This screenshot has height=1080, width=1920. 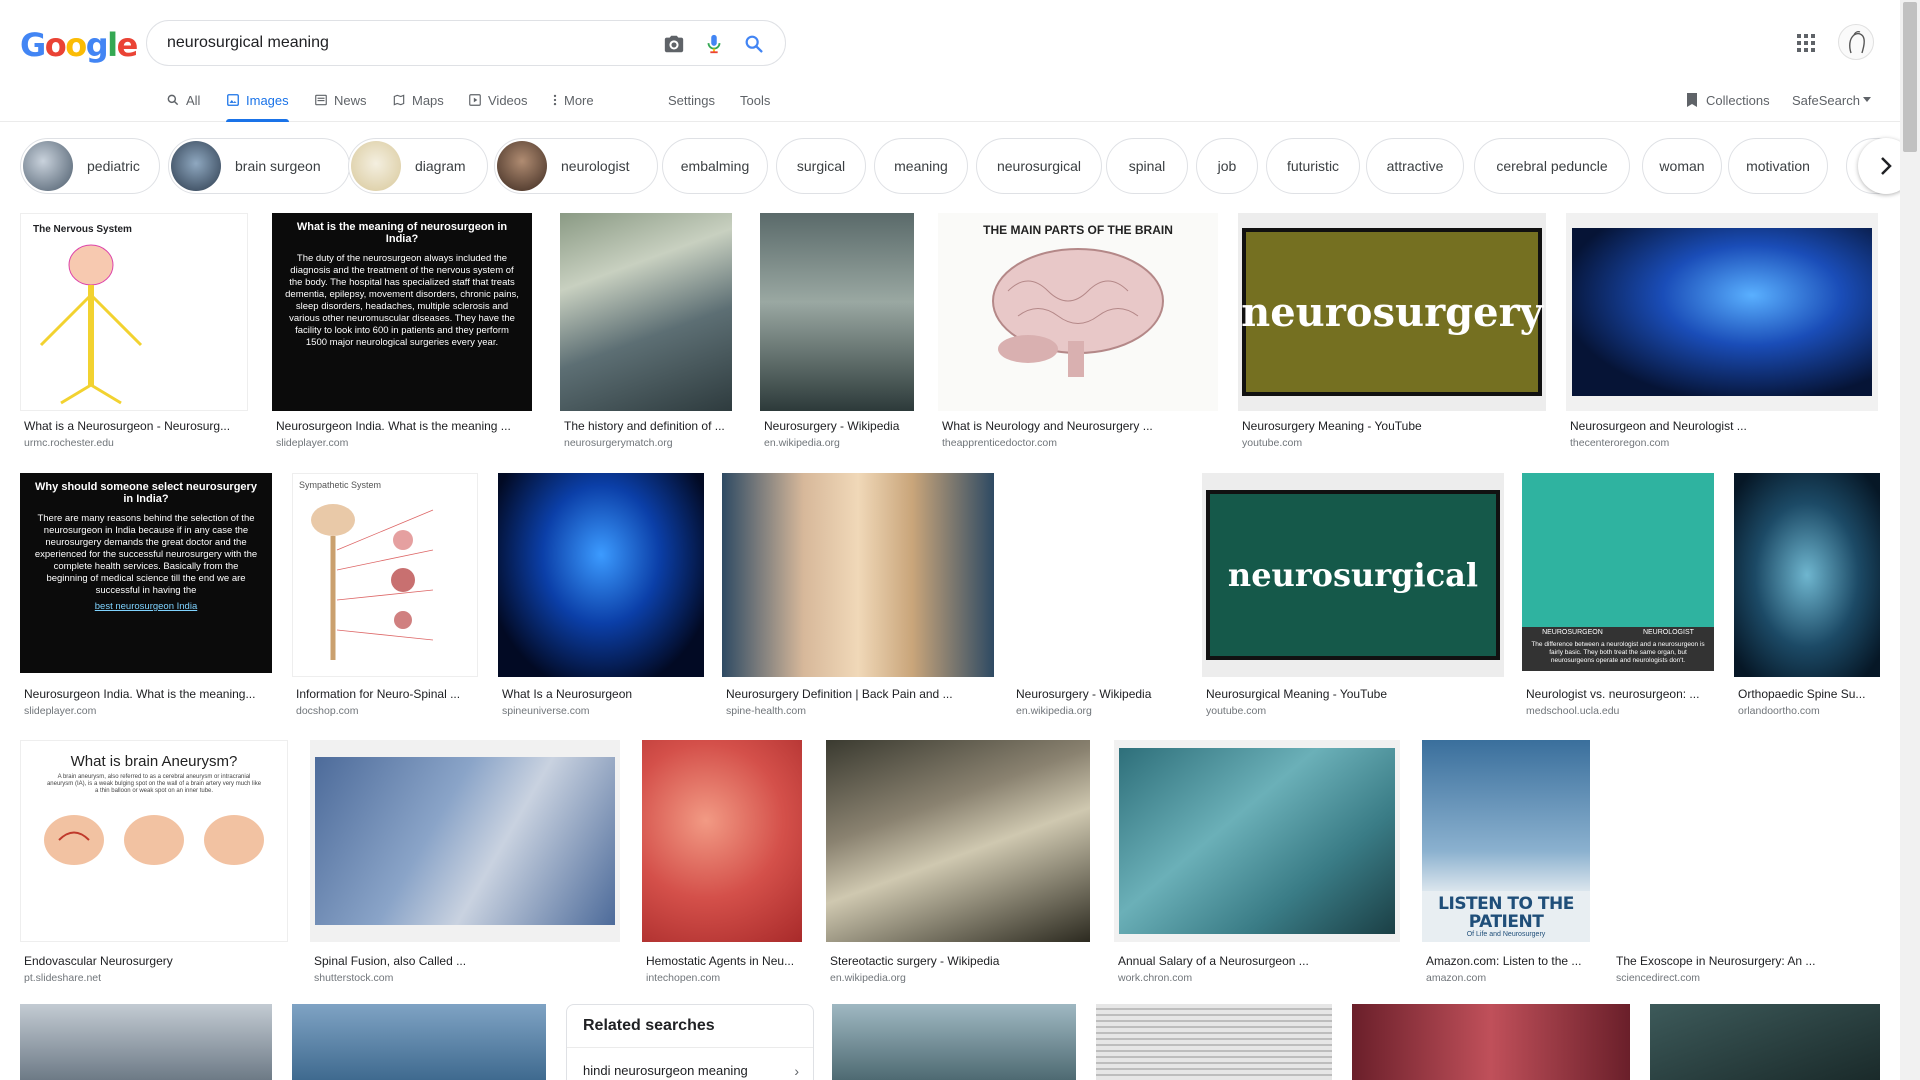 I want to click on chip: pediatric, so click(x=90, y=166).